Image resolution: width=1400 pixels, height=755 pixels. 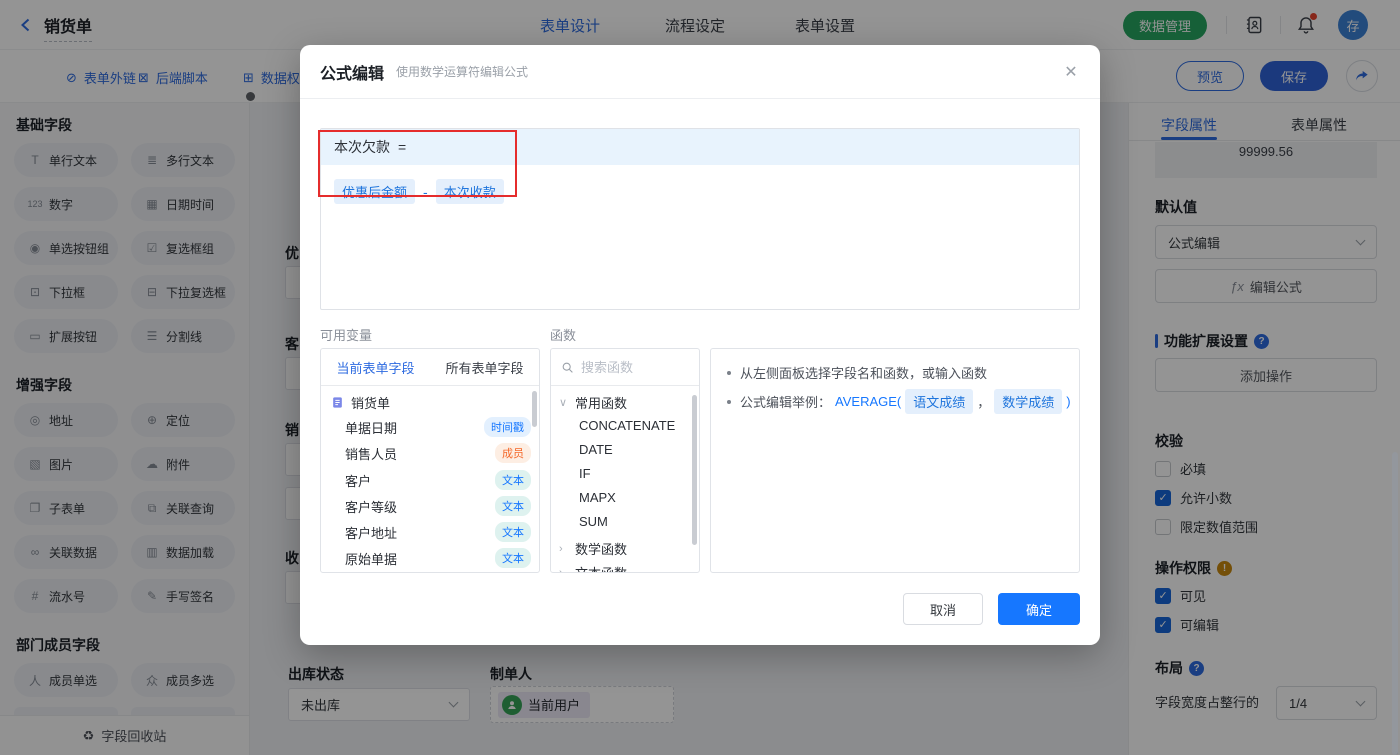 I want to click on function-group-common: ∨ 常用函数, so click(x=593, y=402).